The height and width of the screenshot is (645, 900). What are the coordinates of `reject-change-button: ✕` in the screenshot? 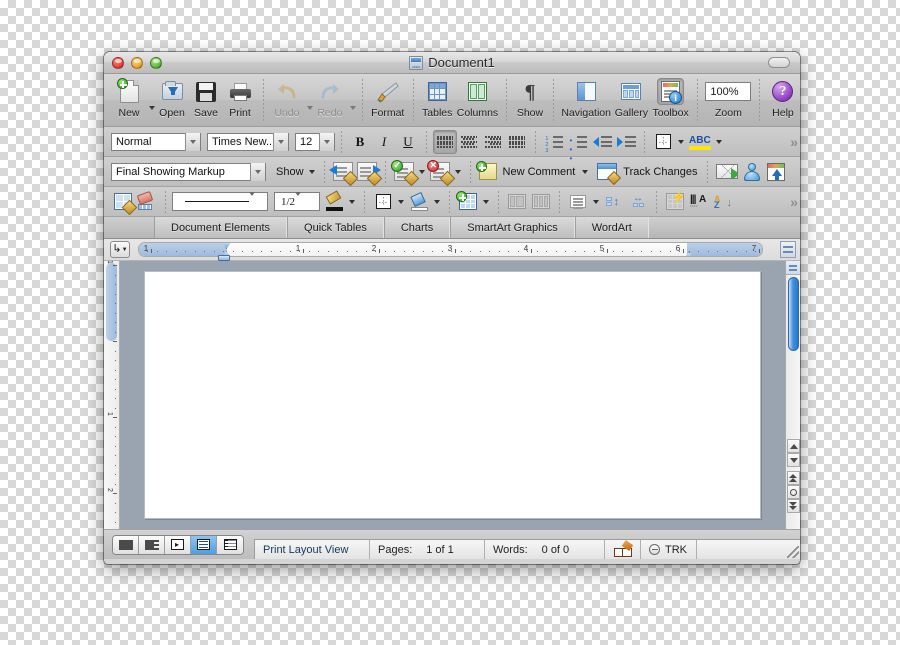 It's located at (440, 173).